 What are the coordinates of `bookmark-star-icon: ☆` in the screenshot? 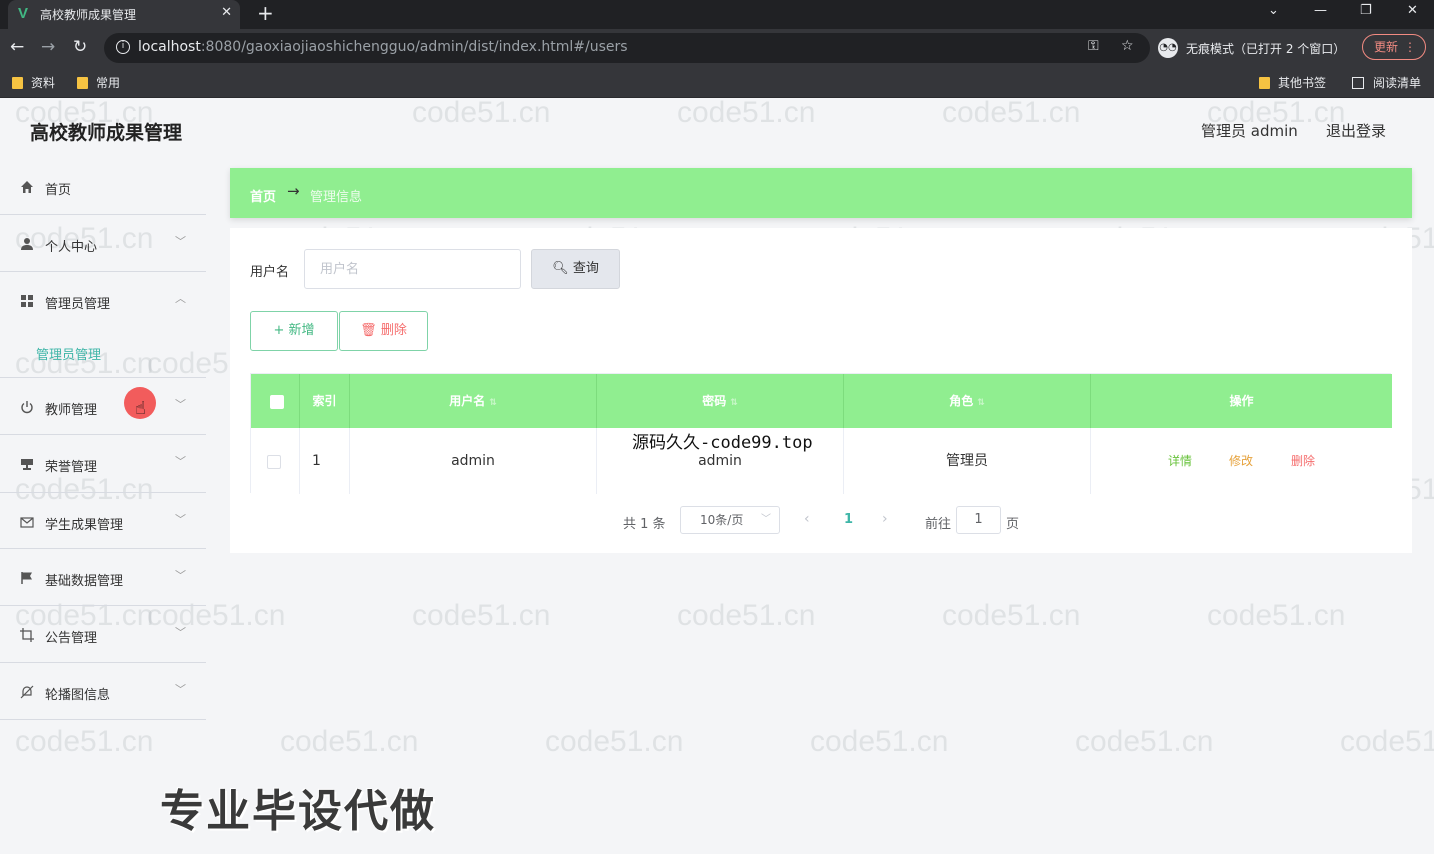 It's located at (1127, 46).